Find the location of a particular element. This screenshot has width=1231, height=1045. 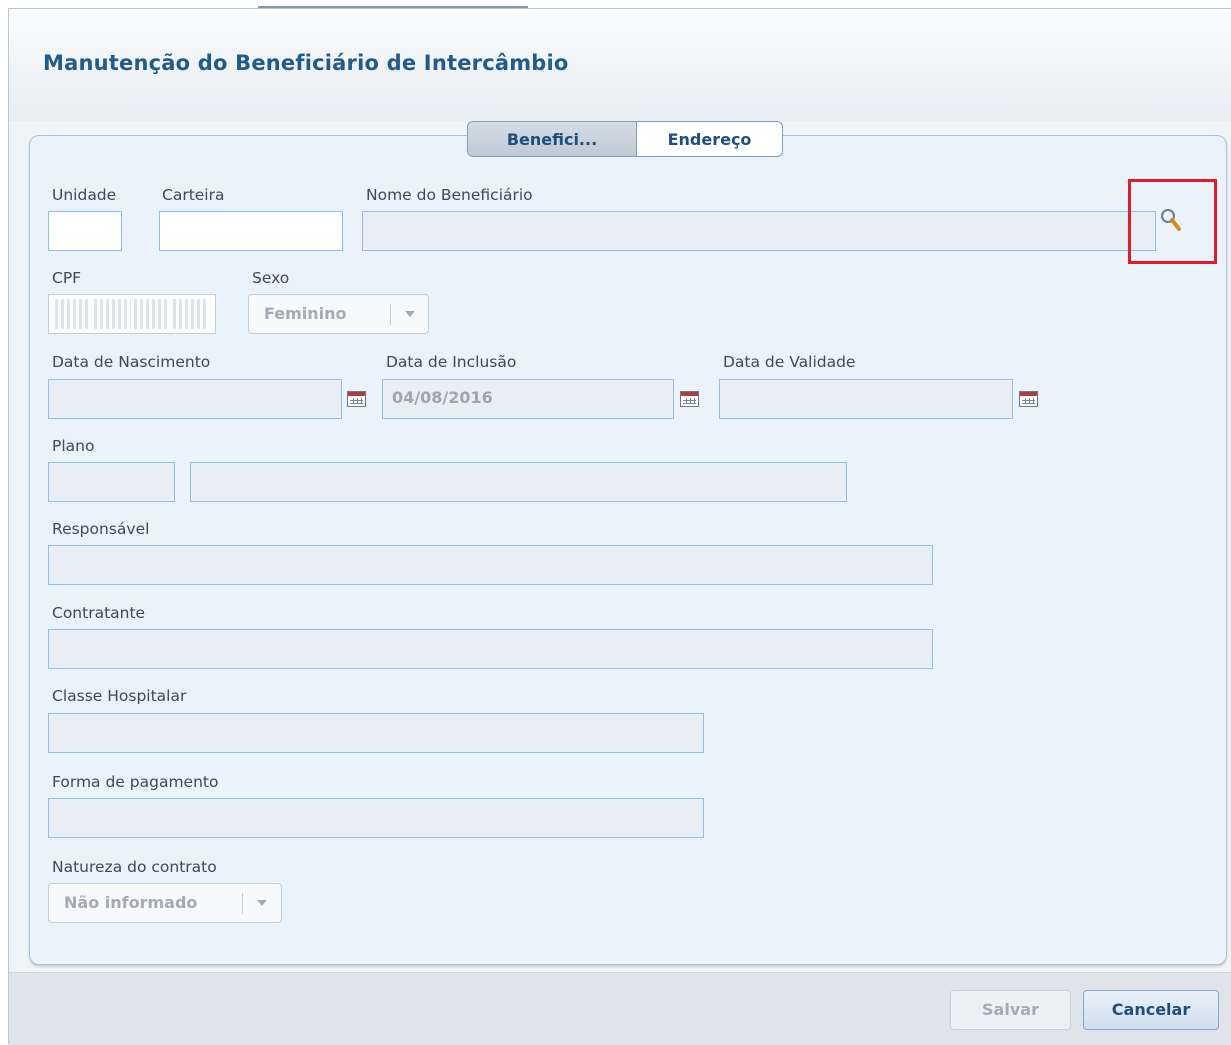

tab-bar: Benefici... Endereço is located at coordinates (625, 140).